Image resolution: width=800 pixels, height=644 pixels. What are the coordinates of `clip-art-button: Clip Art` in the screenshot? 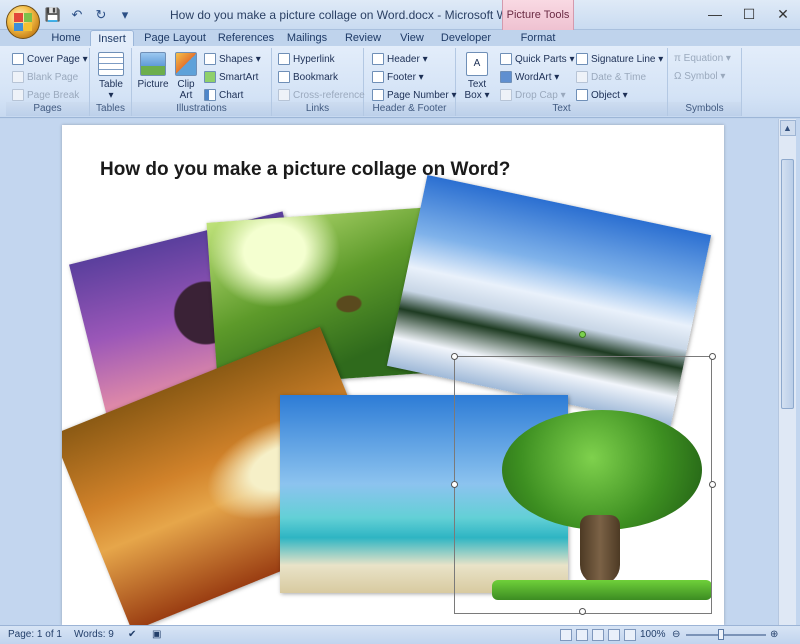 It's located at (186, 76).